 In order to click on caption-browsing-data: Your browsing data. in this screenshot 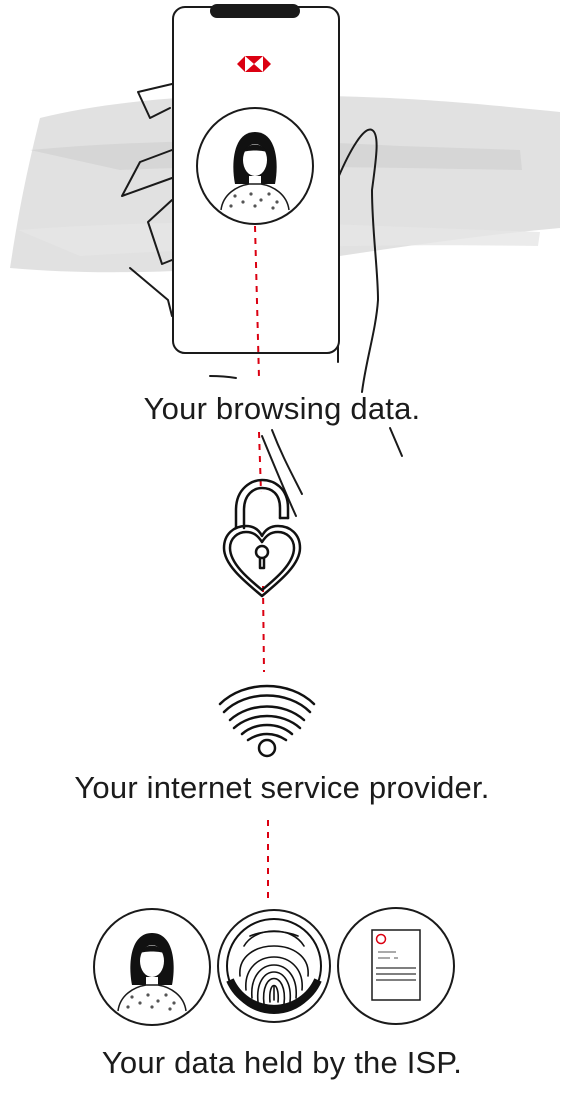, I will do `click(282, 408)`.